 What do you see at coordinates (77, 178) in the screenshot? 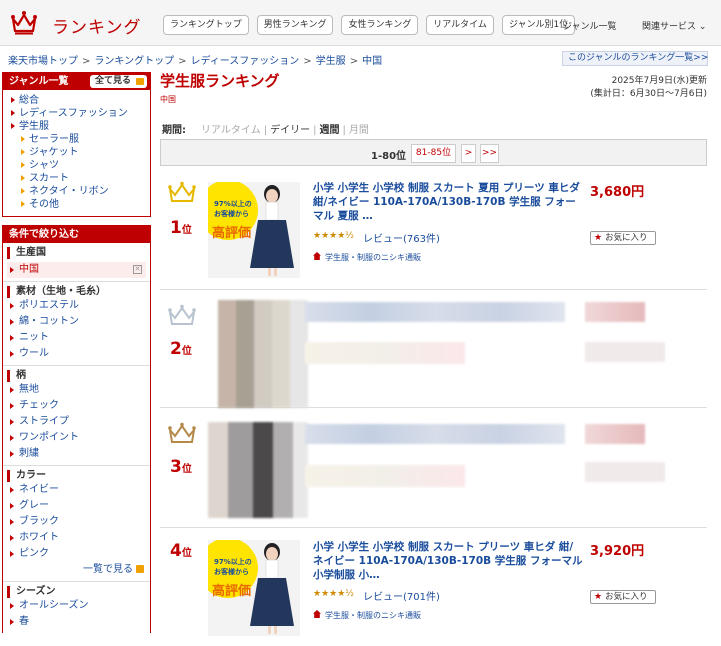
I see `genre-subitem: スカート` at bounding box center [77, 178].